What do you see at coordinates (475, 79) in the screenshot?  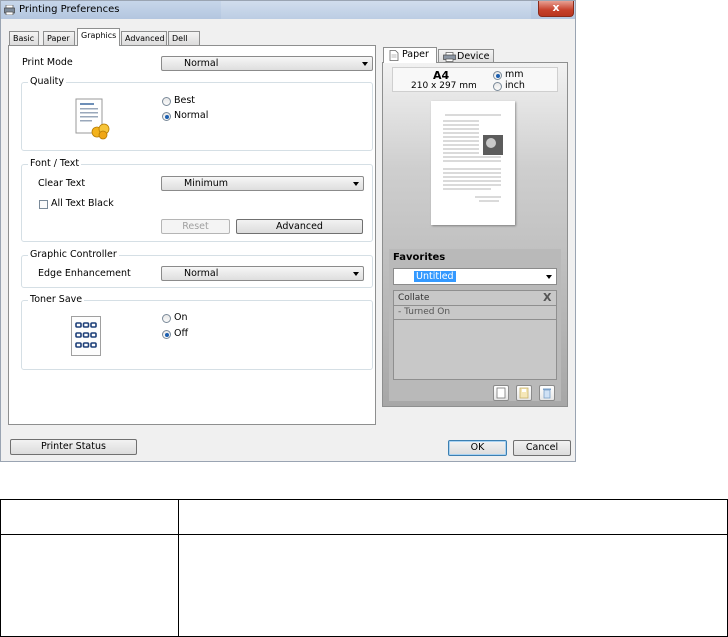 I see `paper-size-box: A4 210 x 297 mm mm inch` at bounding box center [475, 79].